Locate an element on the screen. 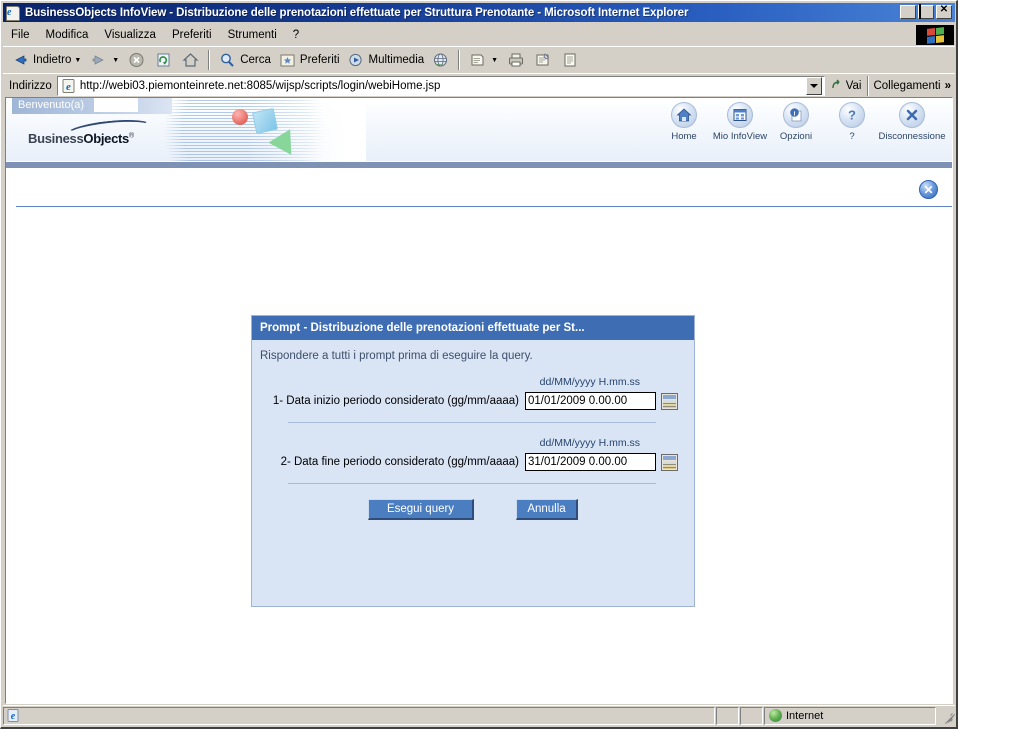  run-query-button: Esegui query is located at coordinates (421, 509).